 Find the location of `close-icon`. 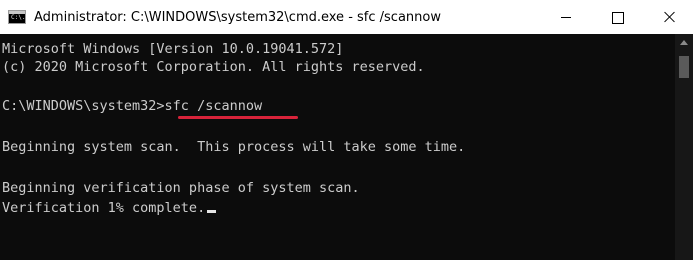

close-icon is located at coordinates (670, 17).